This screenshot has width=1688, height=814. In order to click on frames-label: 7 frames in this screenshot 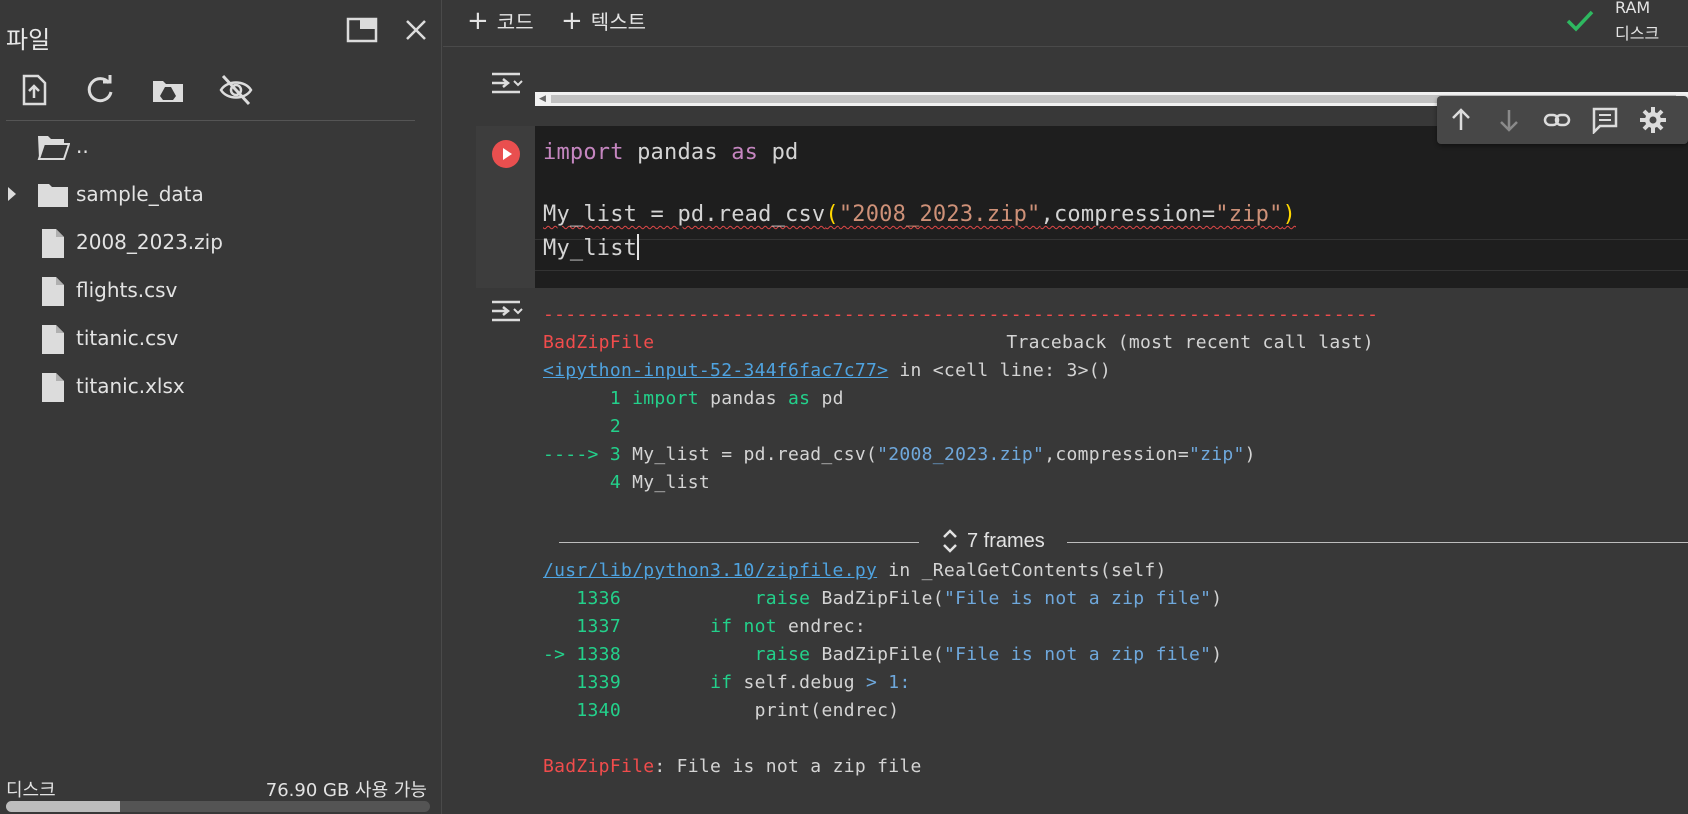, I will do `click(1006, 540)`.